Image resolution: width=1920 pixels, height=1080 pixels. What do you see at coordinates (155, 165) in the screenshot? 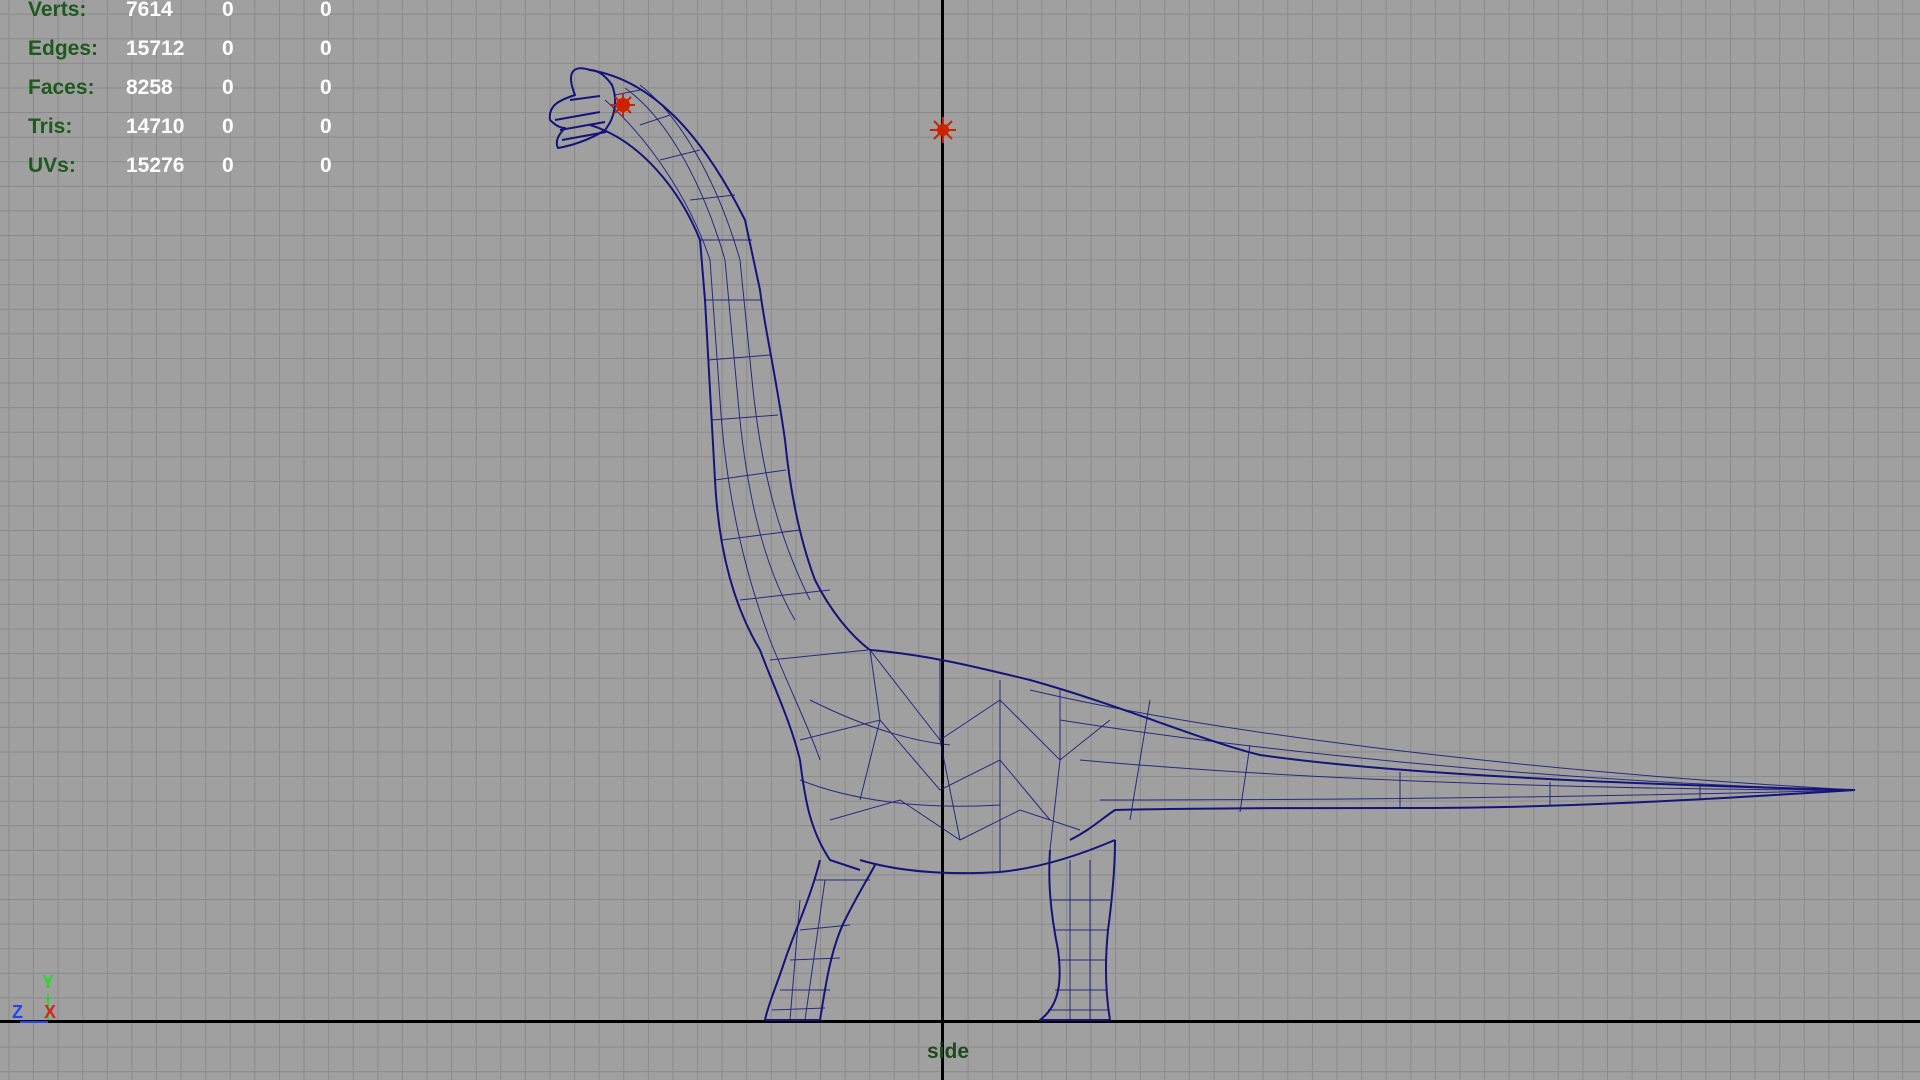
I see `hud-total: 15276` at bounding box center [155, 165].